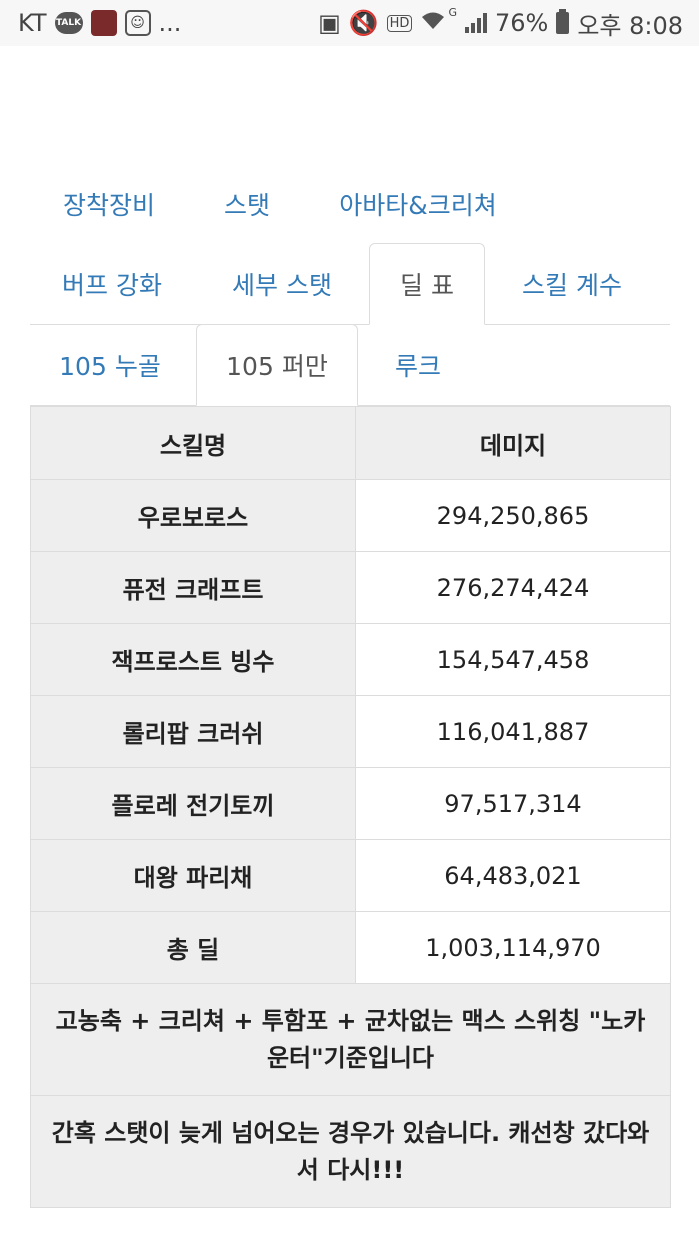 This screenshot has height=1244, width=699. I want to click on tab-105-nugol: 105 누골, so click(110, 365).